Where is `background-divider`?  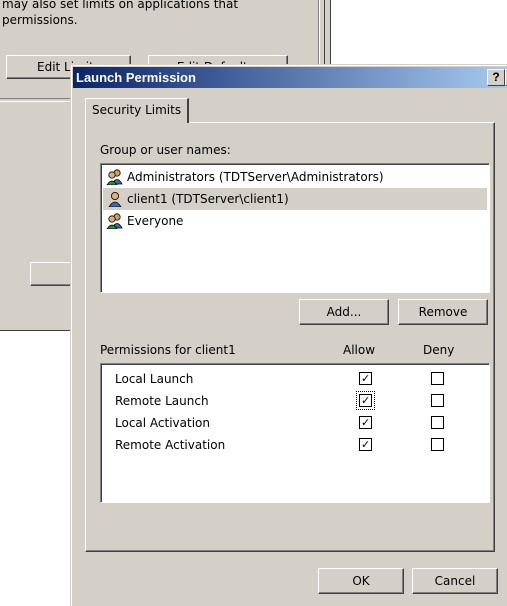 background-divider is located at coordinates (35, 100).